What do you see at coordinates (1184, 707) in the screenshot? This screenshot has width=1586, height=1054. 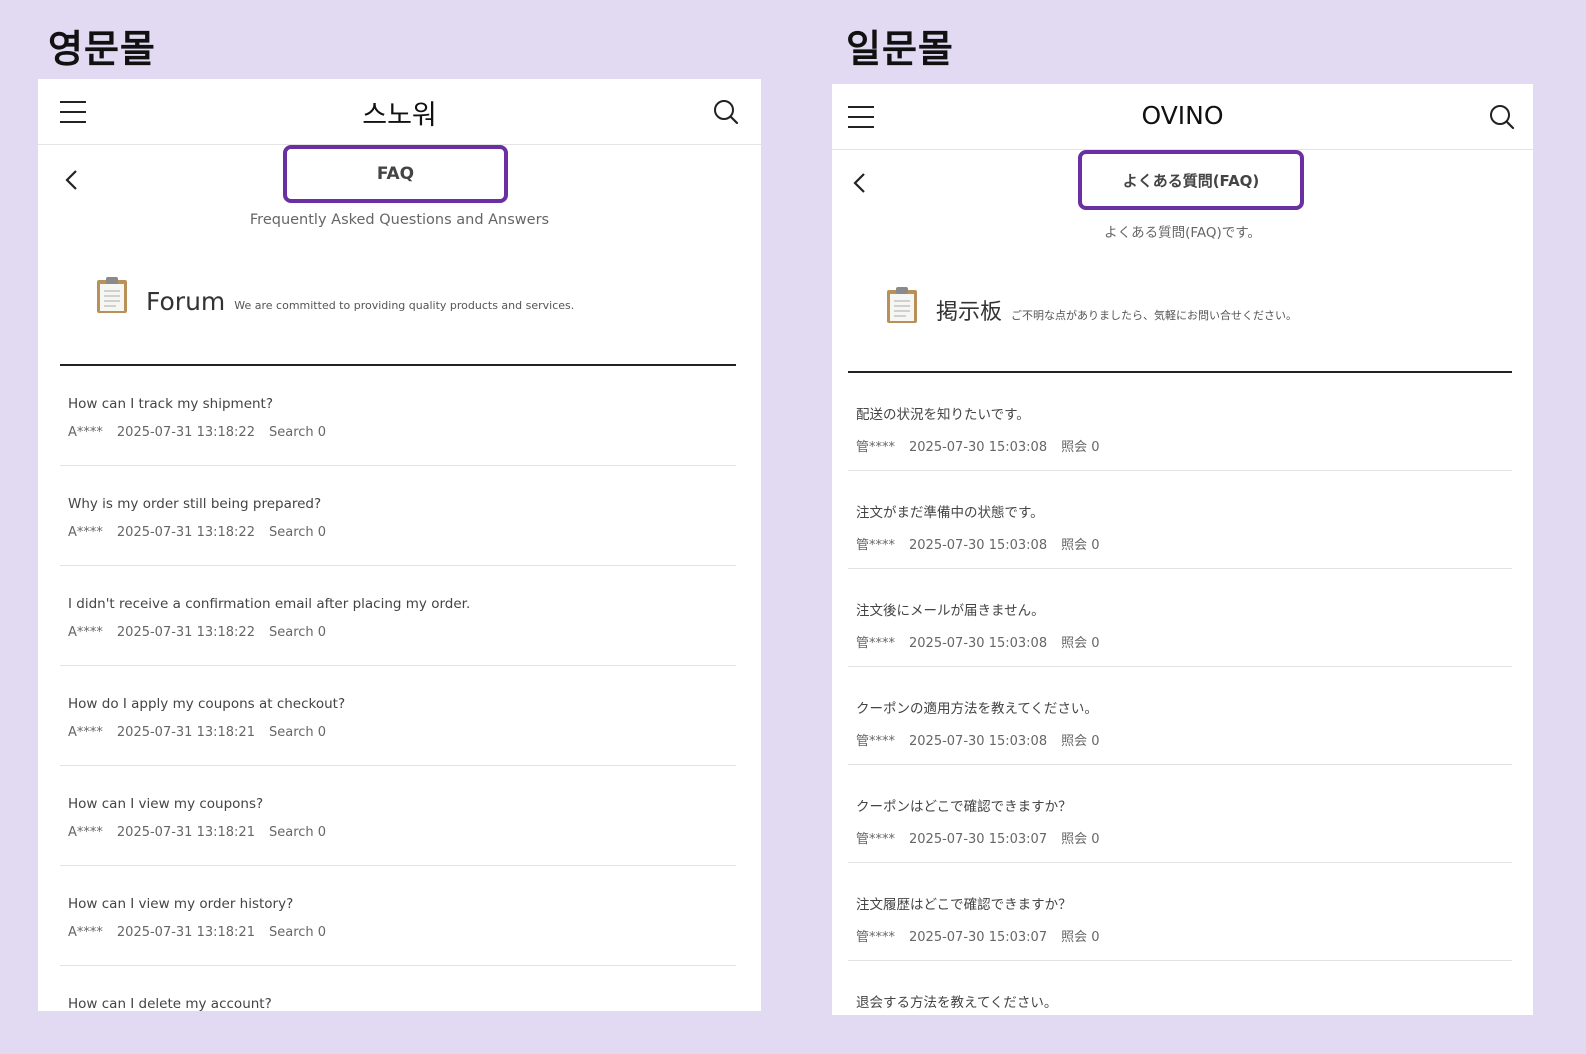 I see `faq-question: クーポンの適用方法を教えてください。` at bounding box center [1184, 707].